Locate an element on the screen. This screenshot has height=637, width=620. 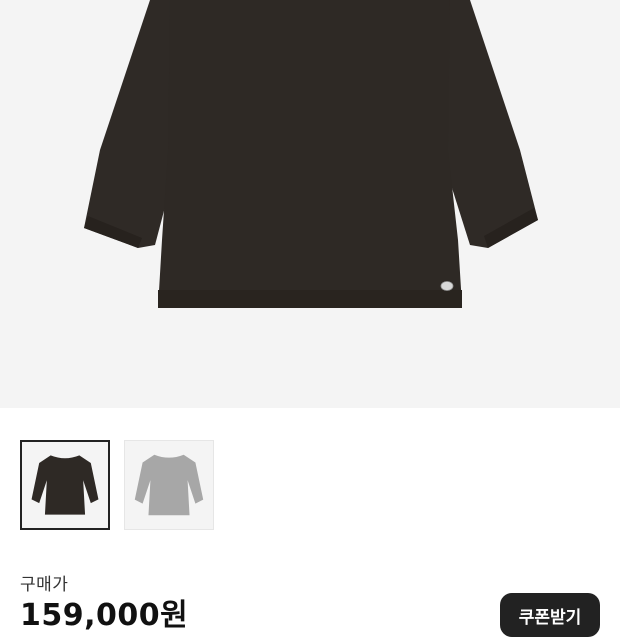
product-price: 159,000원 is located at coordinates (104, 615).